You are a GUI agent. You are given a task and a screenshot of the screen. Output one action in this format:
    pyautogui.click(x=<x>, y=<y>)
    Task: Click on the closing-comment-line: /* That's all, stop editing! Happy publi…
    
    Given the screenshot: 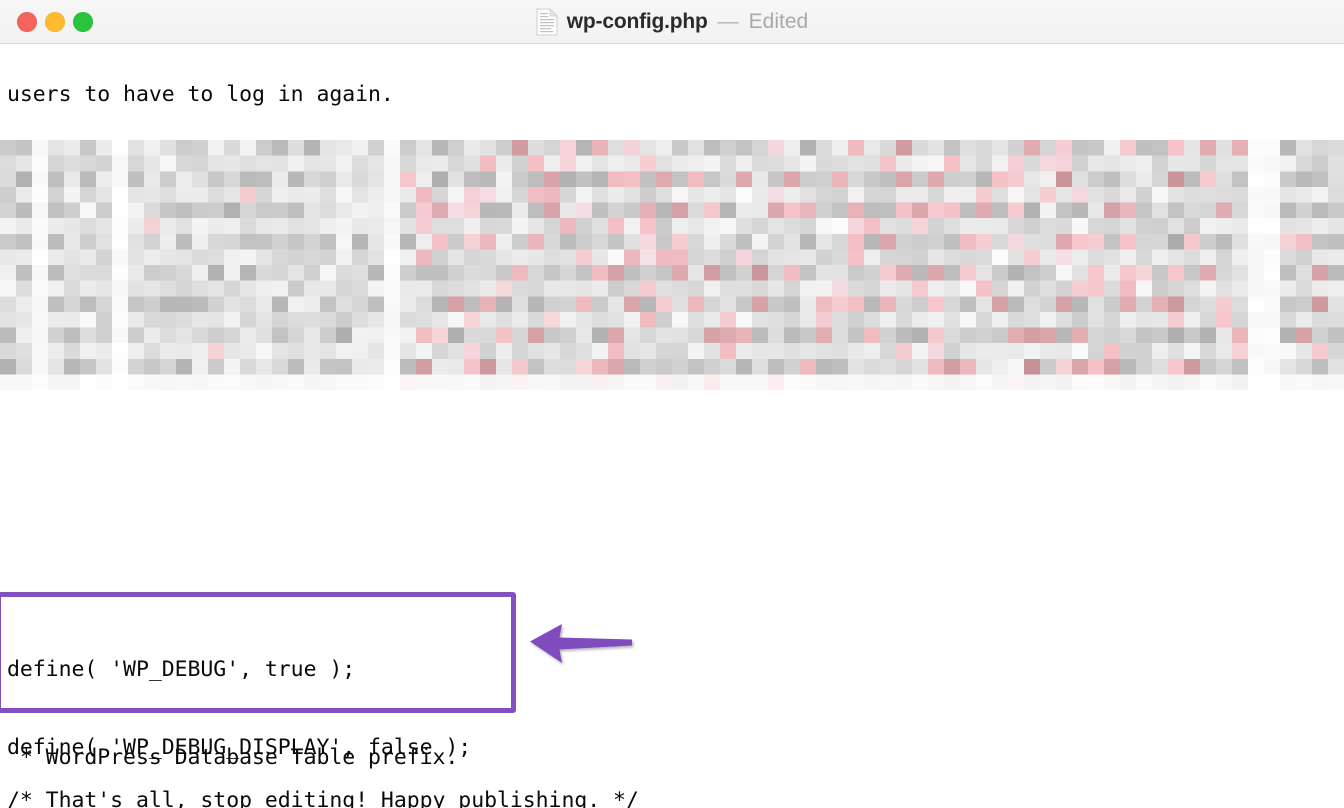 What is the action you would take?
    pyautogui.click(x=323, y=772)
    